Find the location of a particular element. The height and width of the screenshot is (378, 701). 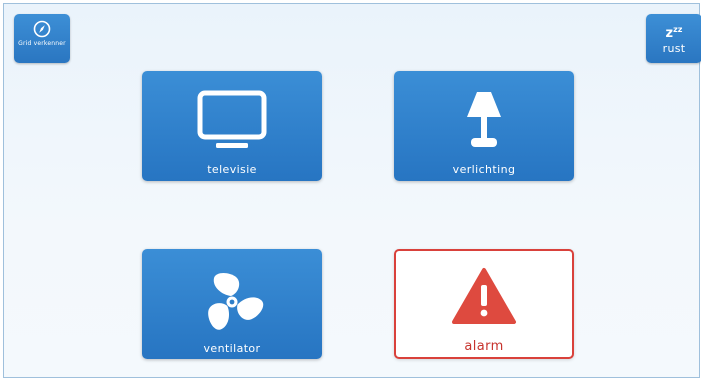

lamp-icon is located at coordinates (484, 119).